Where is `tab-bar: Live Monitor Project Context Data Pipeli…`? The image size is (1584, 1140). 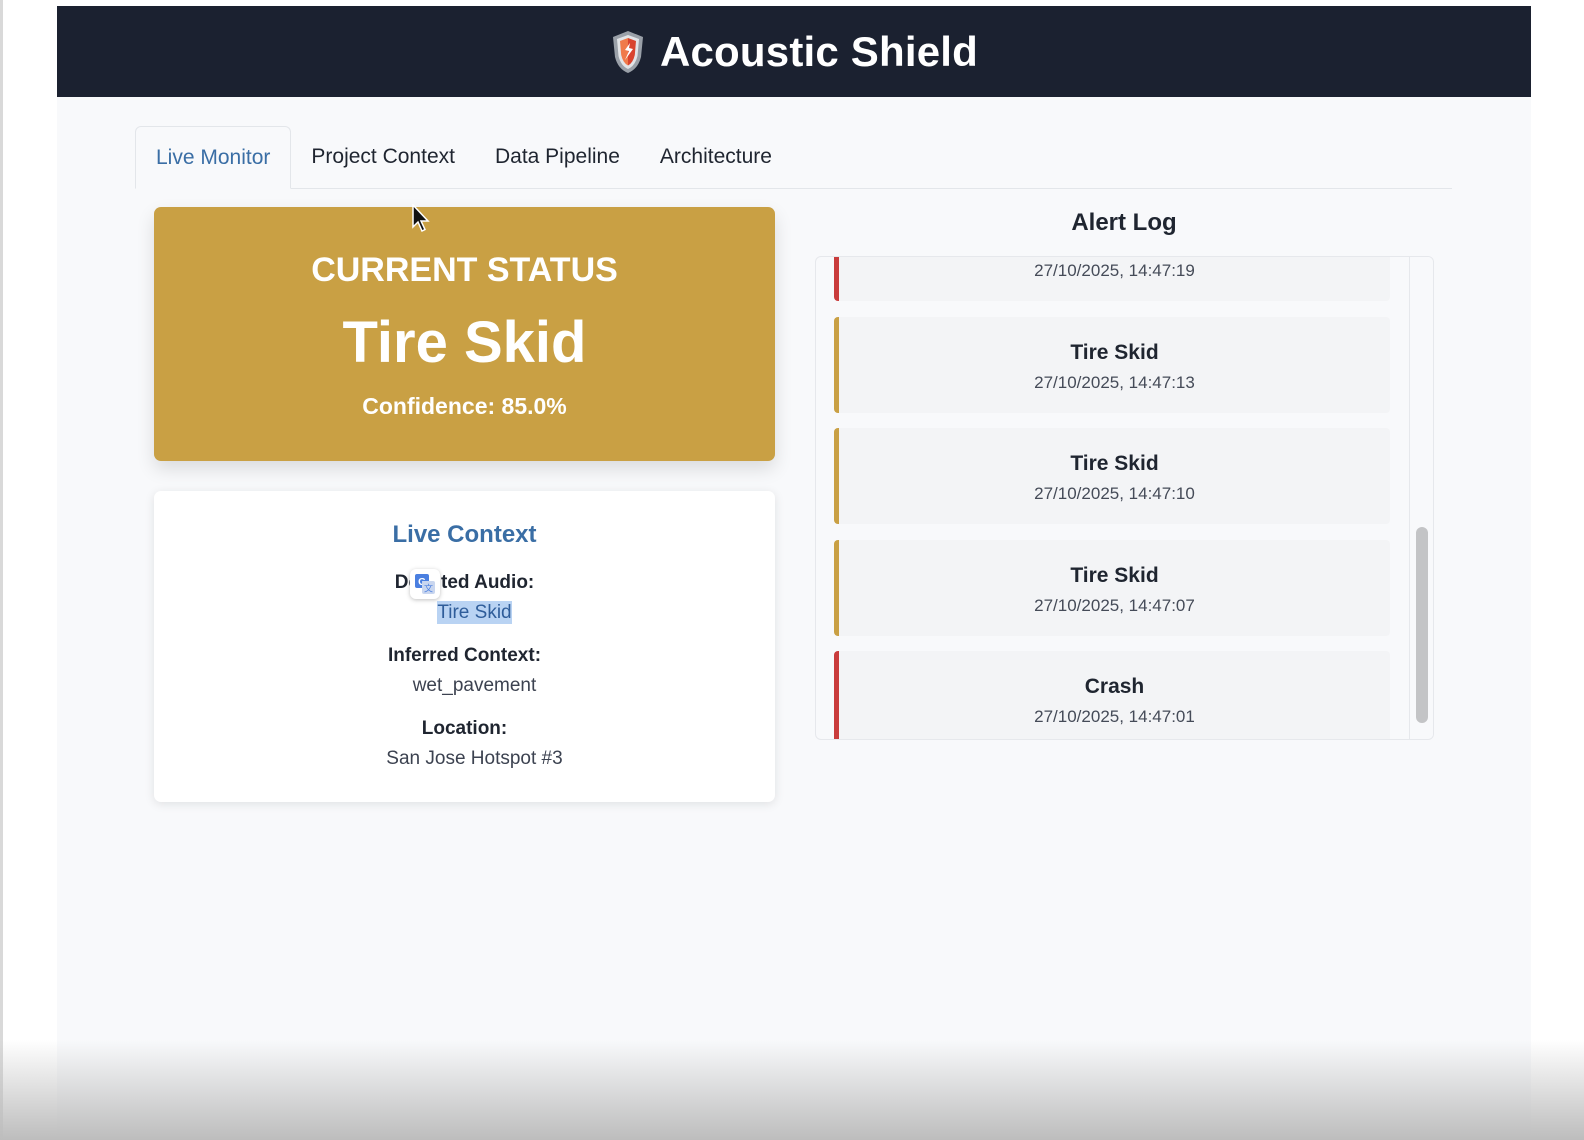 tab-bar: Live Monitor Project Context Data Pipeli… is located at coordinates (793, 157).